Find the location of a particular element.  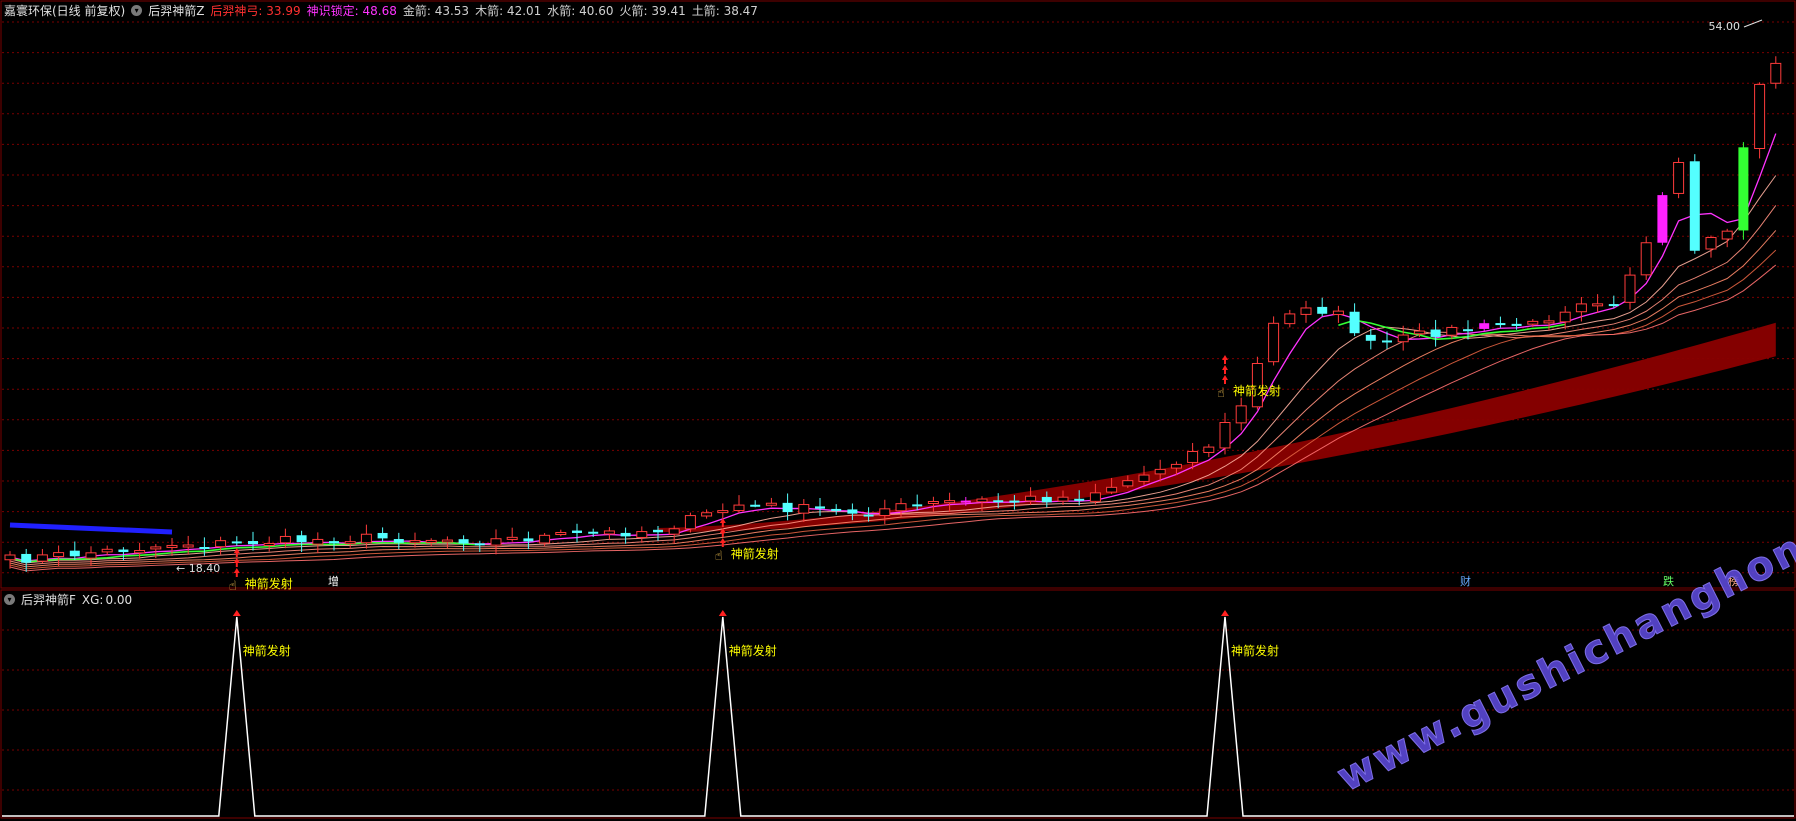

stock-name: 嘉寰环保(日线 前复权) is located at coordinates (65, 11).